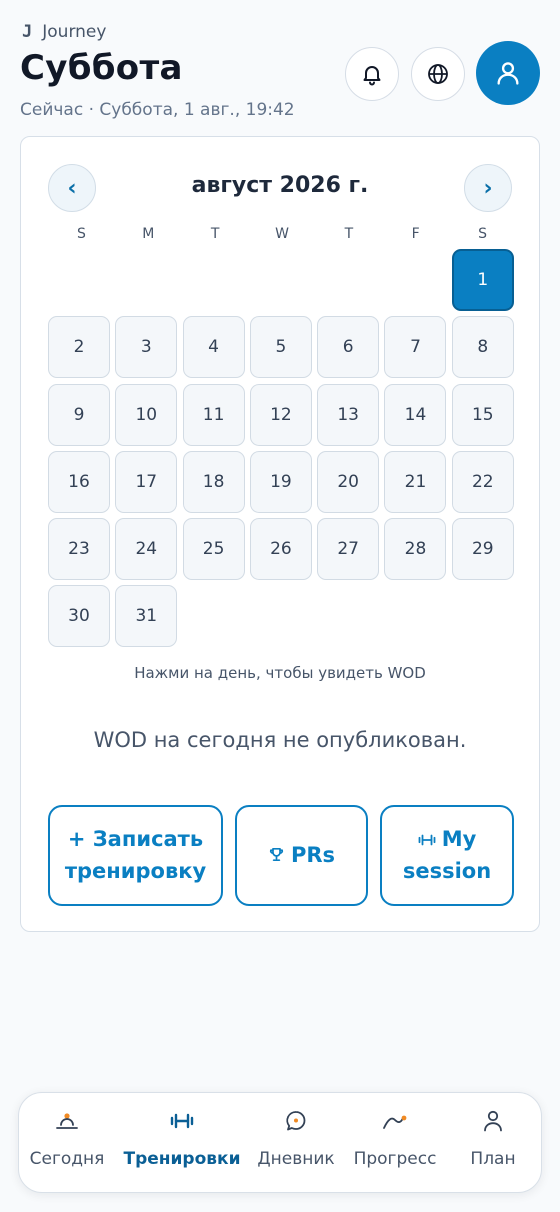  I want to click on nav-label: Тренировки, so click(182, 1159).